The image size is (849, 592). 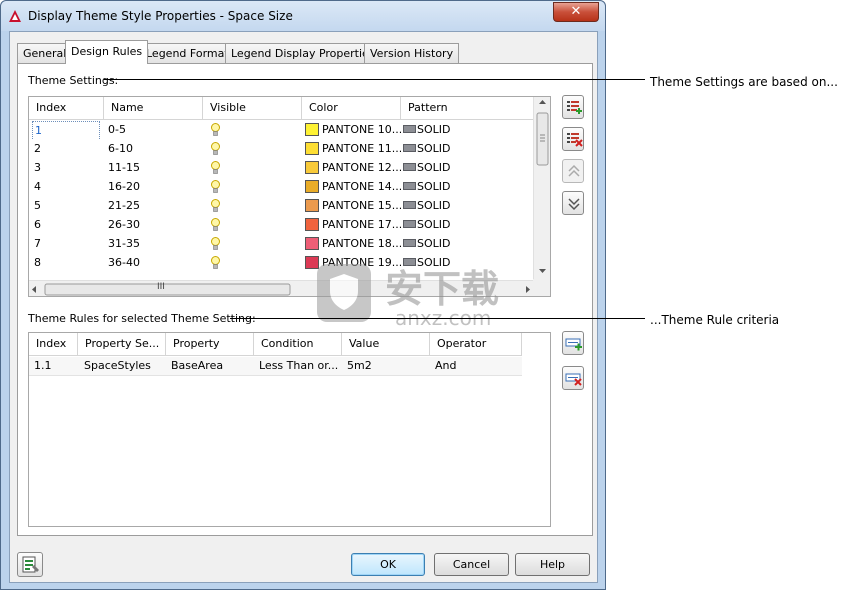 What do you see at coordinates (388, 564) in the screenshot?
I see `ok-button: OK` at bounding box center [388, 564].